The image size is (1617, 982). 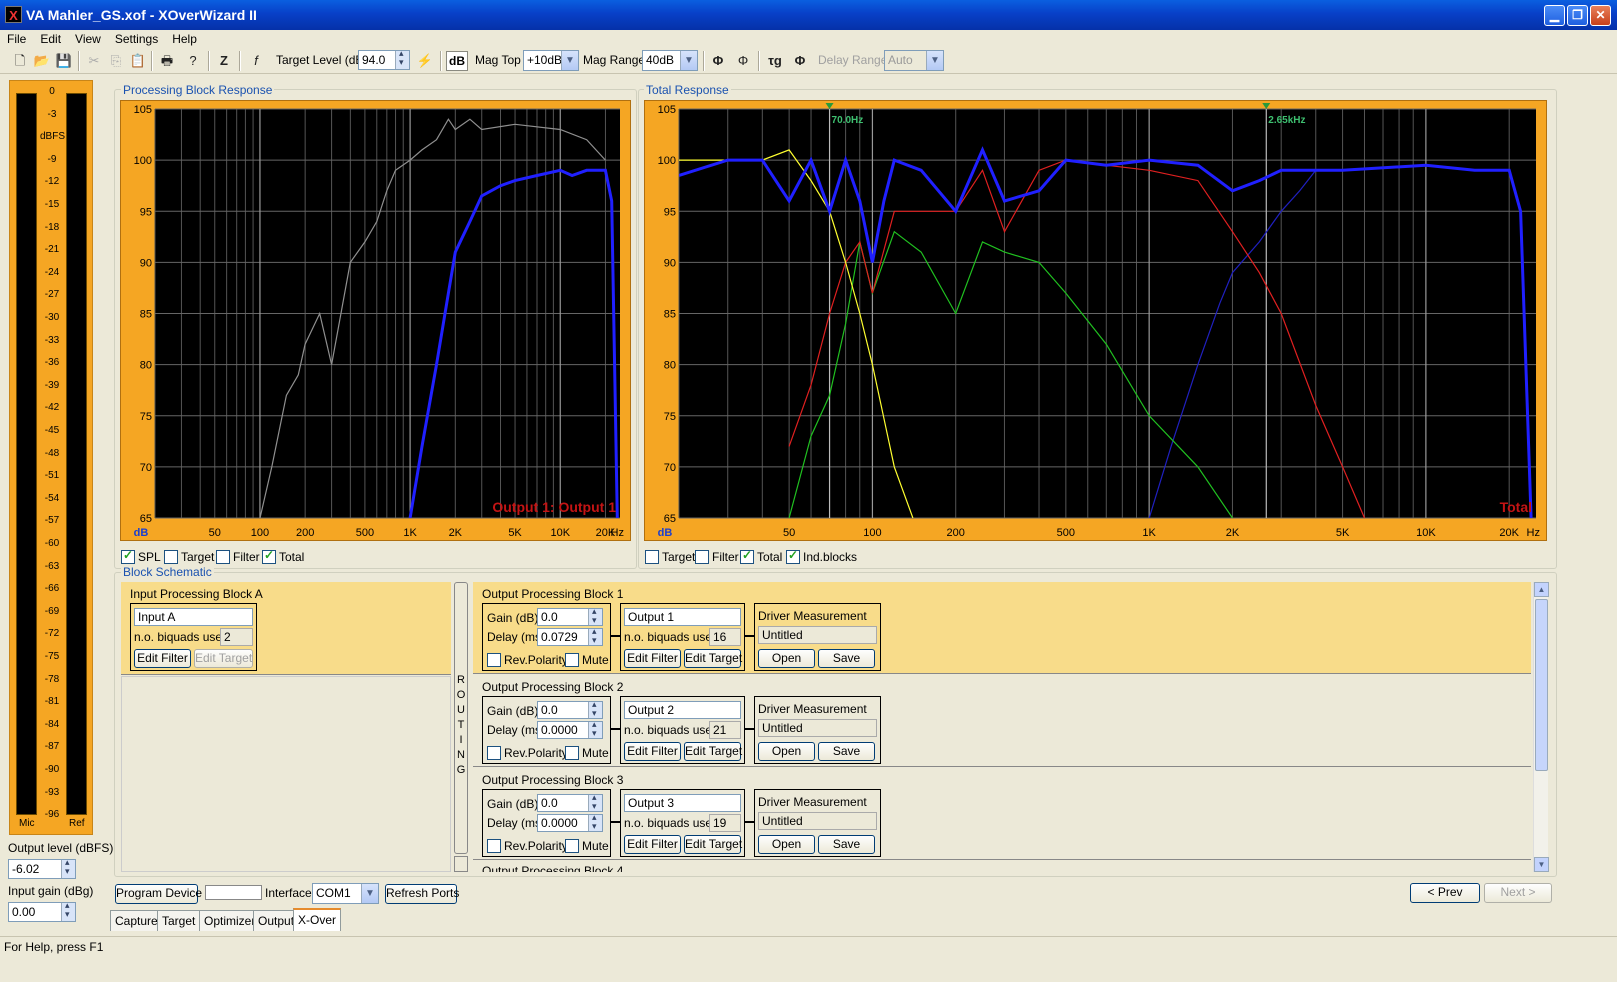 What do you see at coordinates (224, 61) in the screenshot?
I see `zoom-icon: Z` at bounding box center [224, 61].